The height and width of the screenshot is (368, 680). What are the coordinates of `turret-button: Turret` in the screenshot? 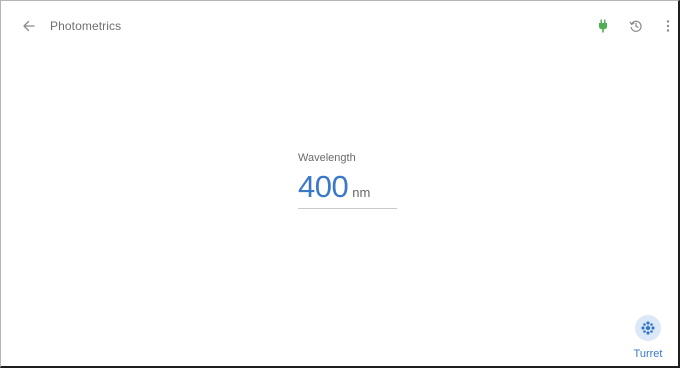 It's located at (648, 339).